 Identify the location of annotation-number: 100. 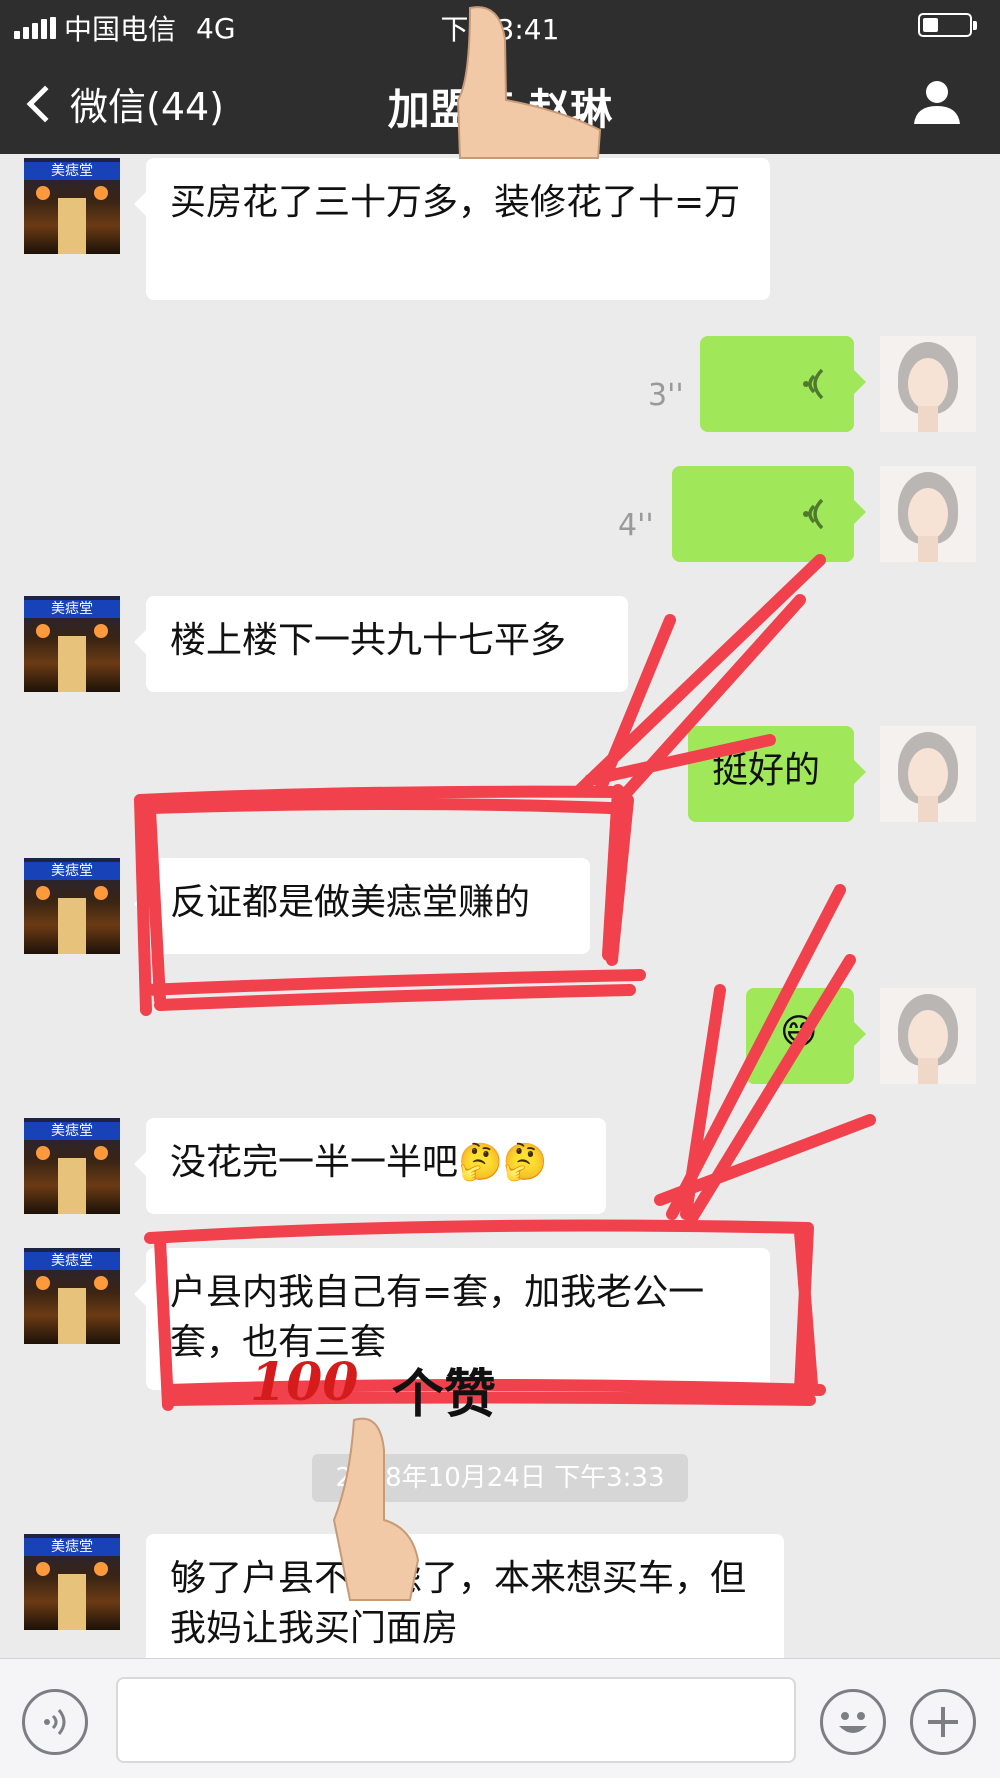
(304, 1382).